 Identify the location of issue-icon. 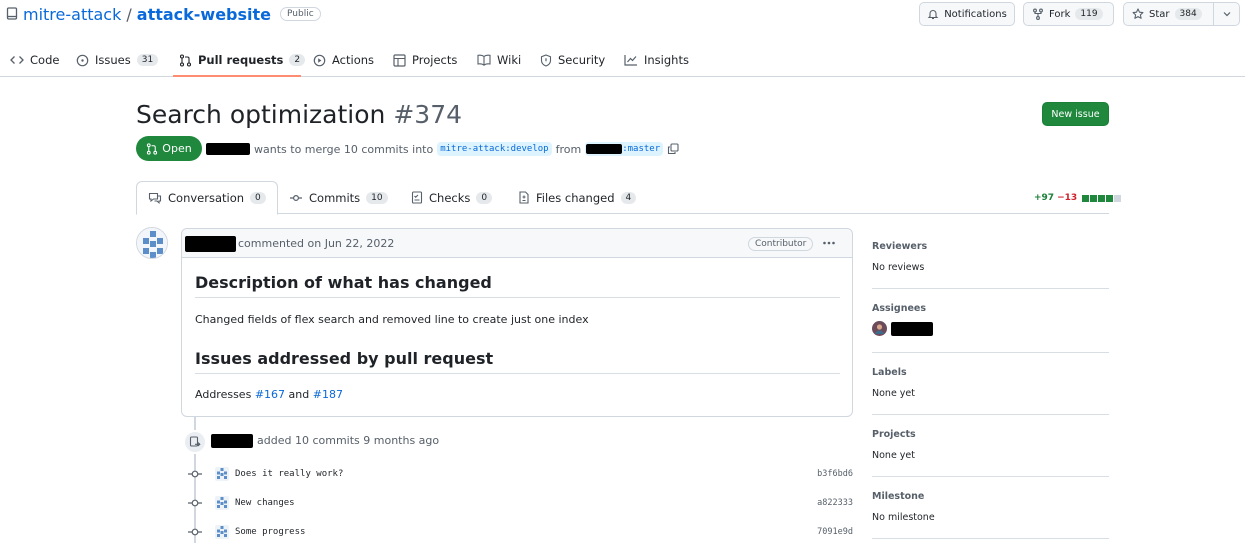
(82, 60).